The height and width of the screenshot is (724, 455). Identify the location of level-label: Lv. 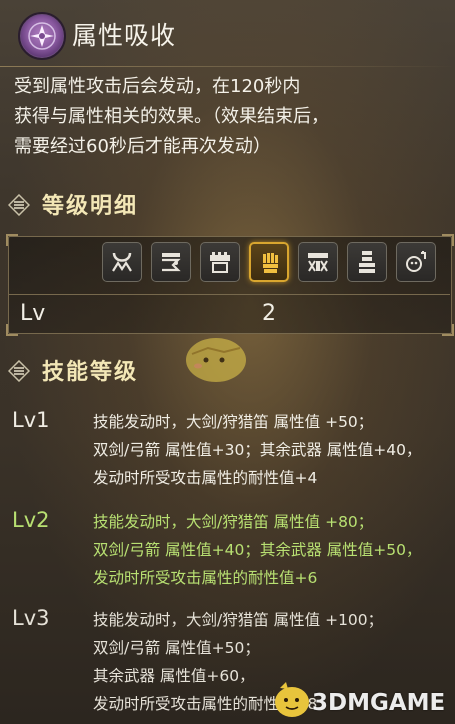
(33, 313).